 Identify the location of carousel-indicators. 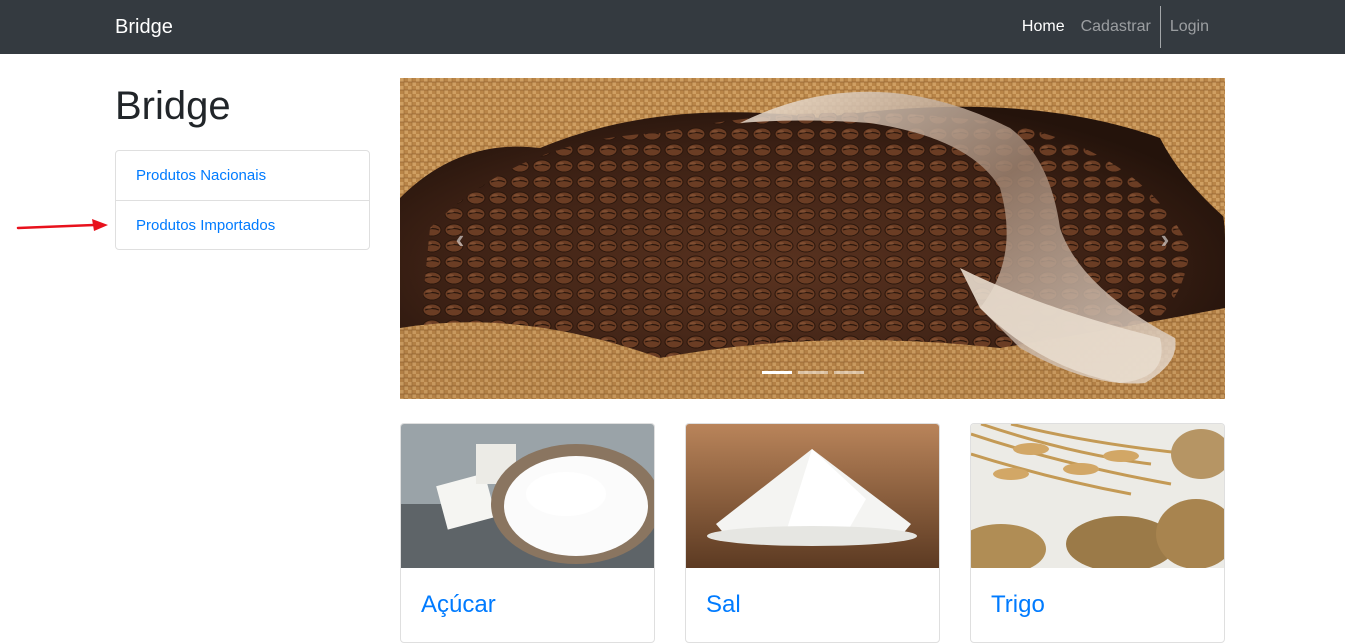
(812, 372).